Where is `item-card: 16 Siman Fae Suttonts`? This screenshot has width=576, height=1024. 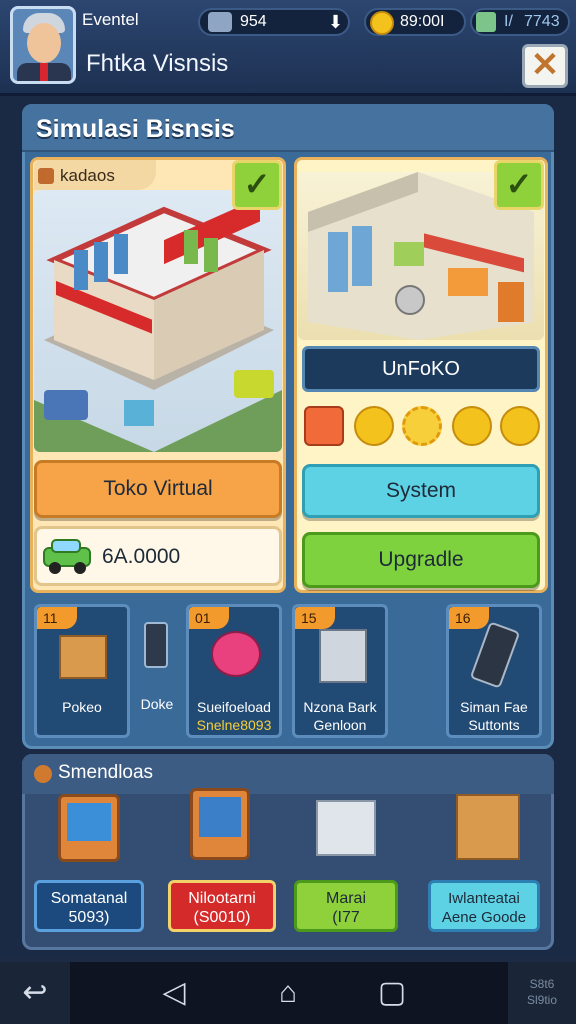
item-card: 16 Siman Fae Suttonts is located at coordinates (494, 671).